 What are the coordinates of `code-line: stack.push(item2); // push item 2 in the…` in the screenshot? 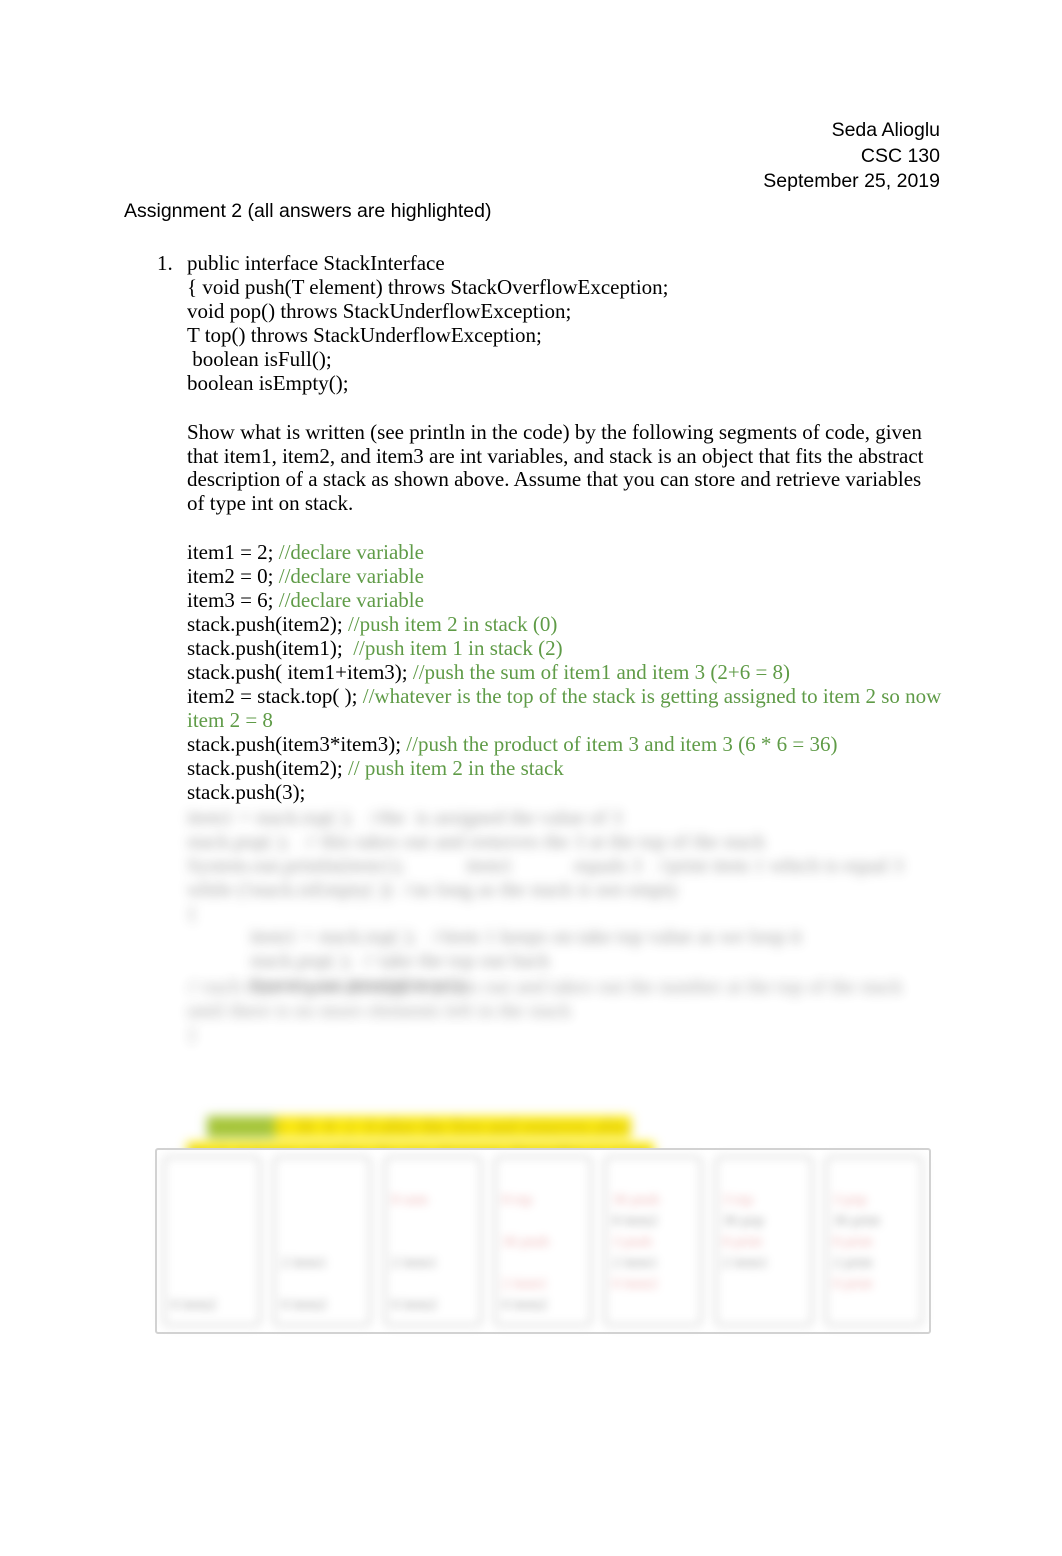 It's located at (567, 768).